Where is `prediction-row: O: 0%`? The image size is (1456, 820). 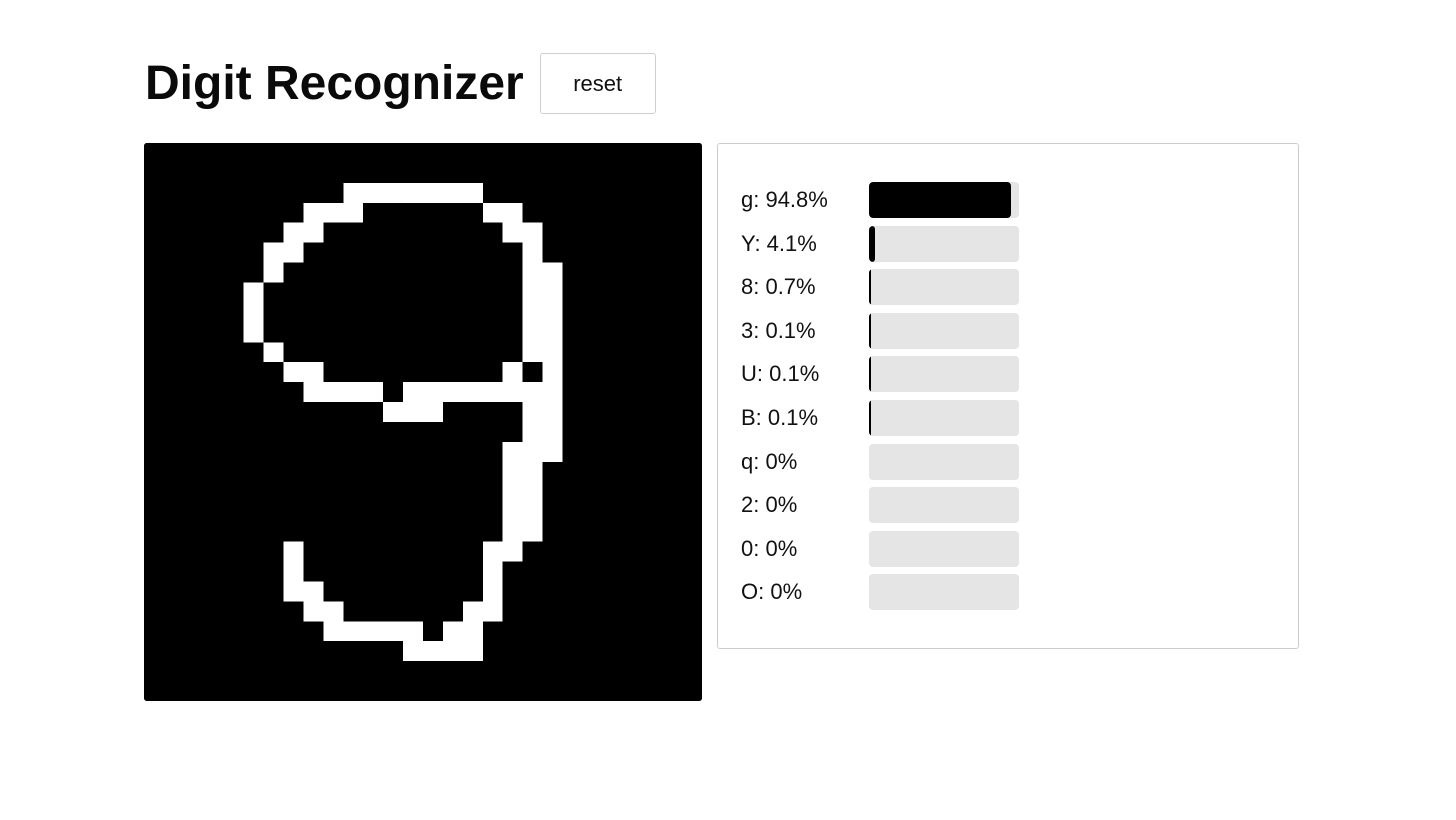 prediction-row: O: 0% is located at coordinates (891, 592).